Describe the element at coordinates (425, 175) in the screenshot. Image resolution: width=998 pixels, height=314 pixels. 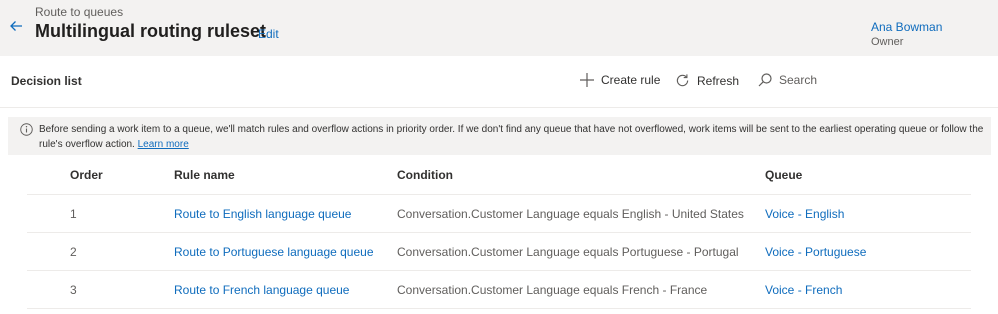
I see `column-header-condition: Condition` at that location.